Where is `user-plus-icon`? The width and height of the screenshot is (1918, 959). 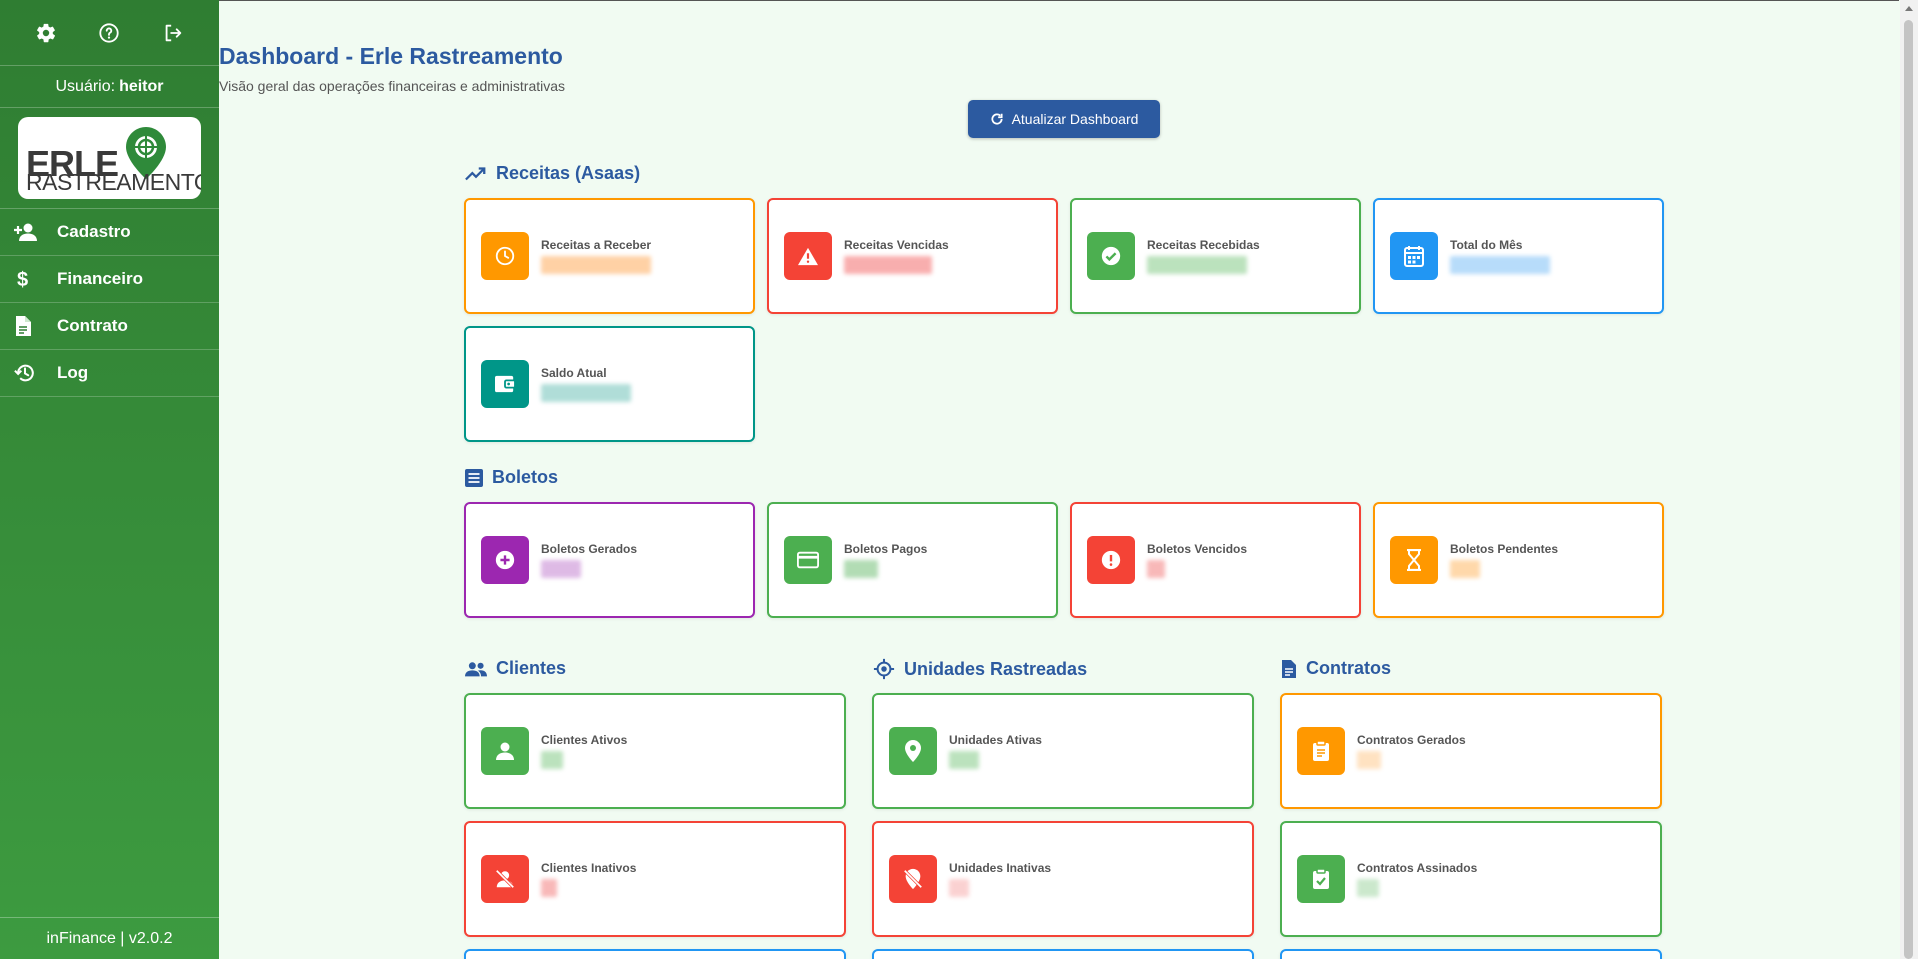
user-plus-icon is located at coordinates (28, 232).